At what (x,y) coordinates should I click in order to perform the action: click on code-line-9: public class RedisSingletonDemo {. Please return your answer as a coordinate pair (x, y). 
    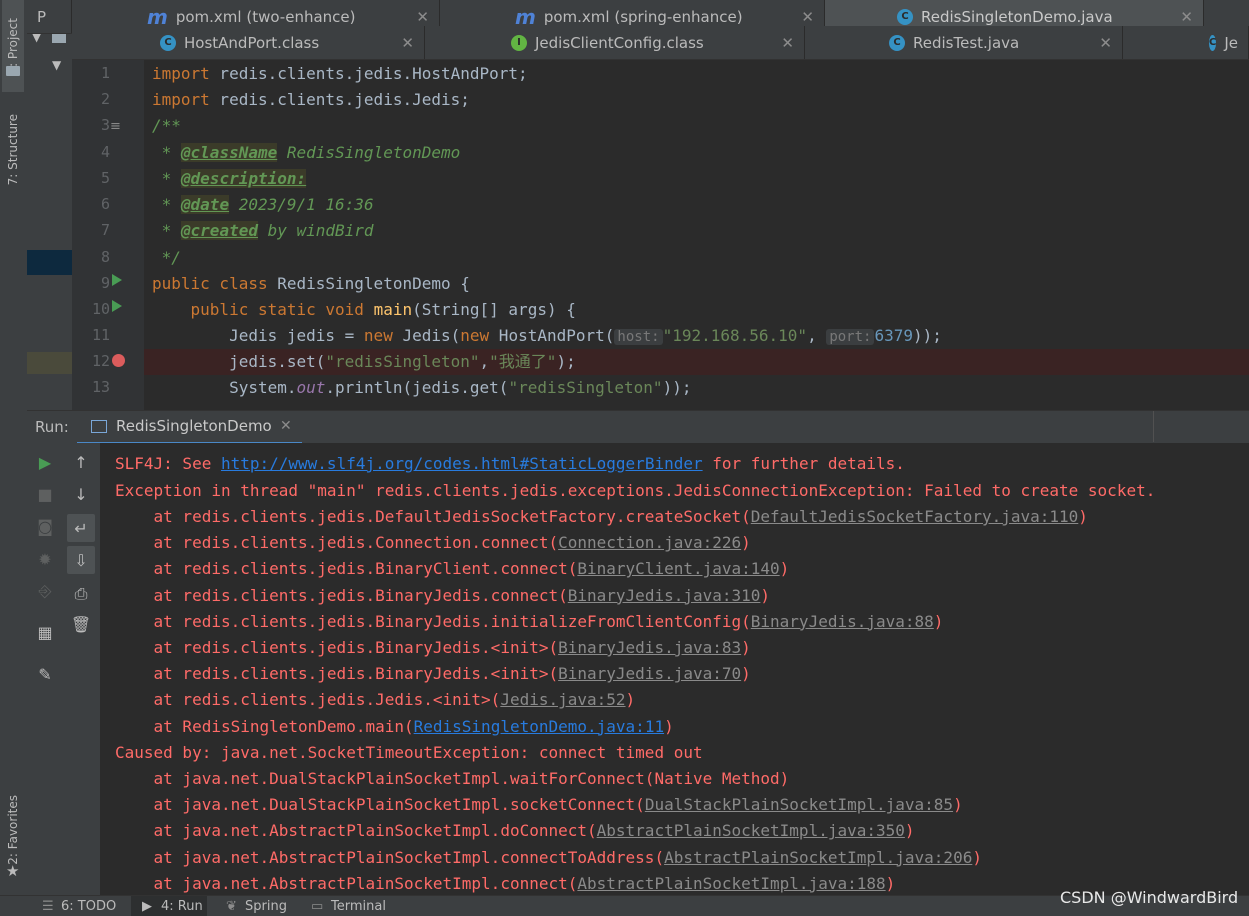
    Looking at the image, I should click on (311, 283).